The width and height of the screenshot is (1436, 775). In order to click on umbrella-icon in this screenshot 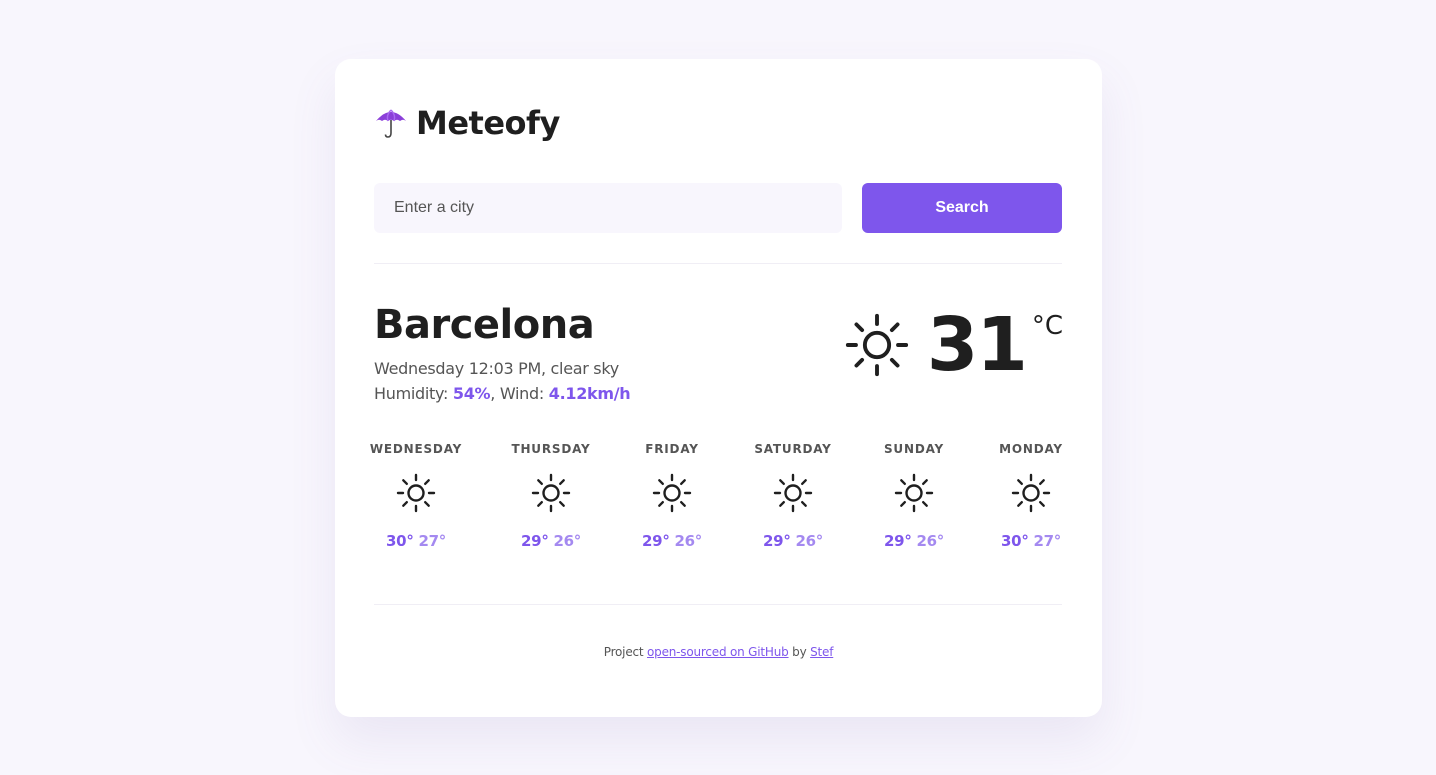, I will do `click(391, 123)`.